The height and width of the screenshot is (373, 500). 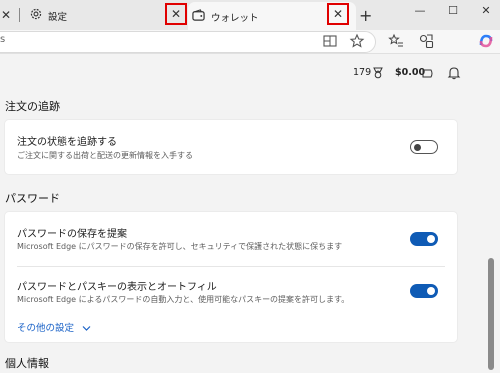 I want to click on order-tracking-heading: 注文の追跡, so click(x=32, y=106).